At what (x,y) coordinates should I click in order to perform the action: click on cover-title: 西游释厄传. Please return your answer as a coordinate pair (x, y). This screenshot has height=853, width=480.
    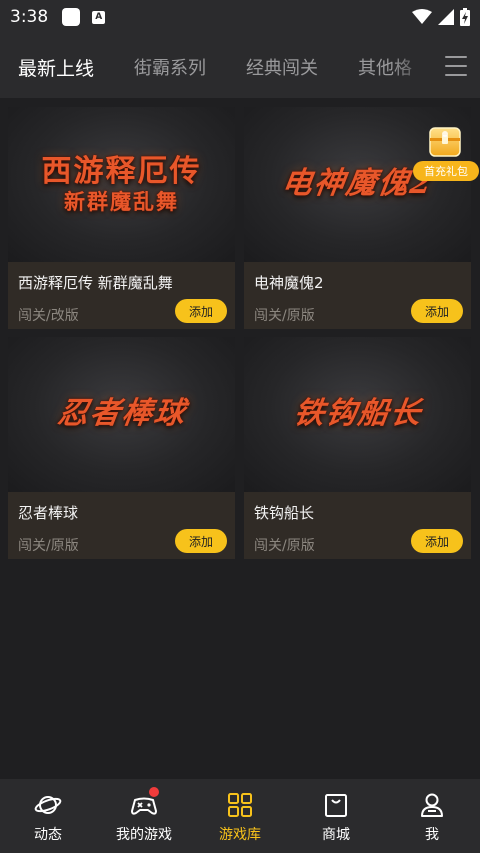
    Looking at the image, I should click on (121, 172).